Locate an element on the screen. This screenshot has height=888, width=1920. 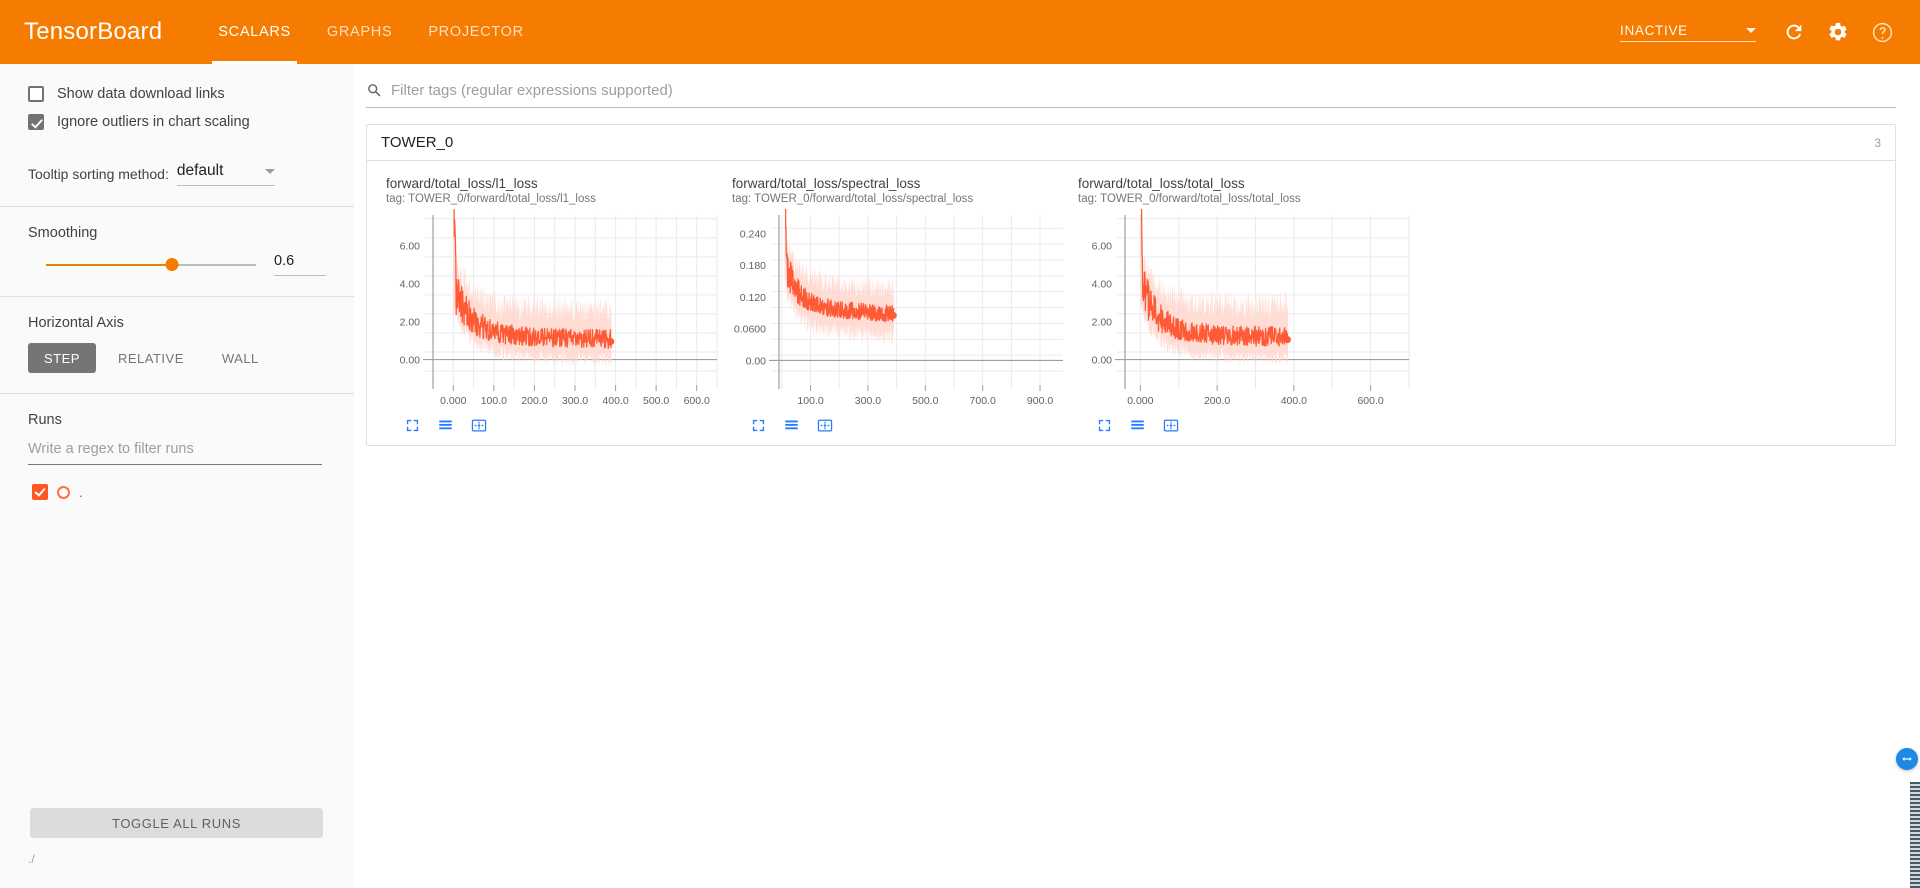
help-button is located at coordinates (1882, 32).